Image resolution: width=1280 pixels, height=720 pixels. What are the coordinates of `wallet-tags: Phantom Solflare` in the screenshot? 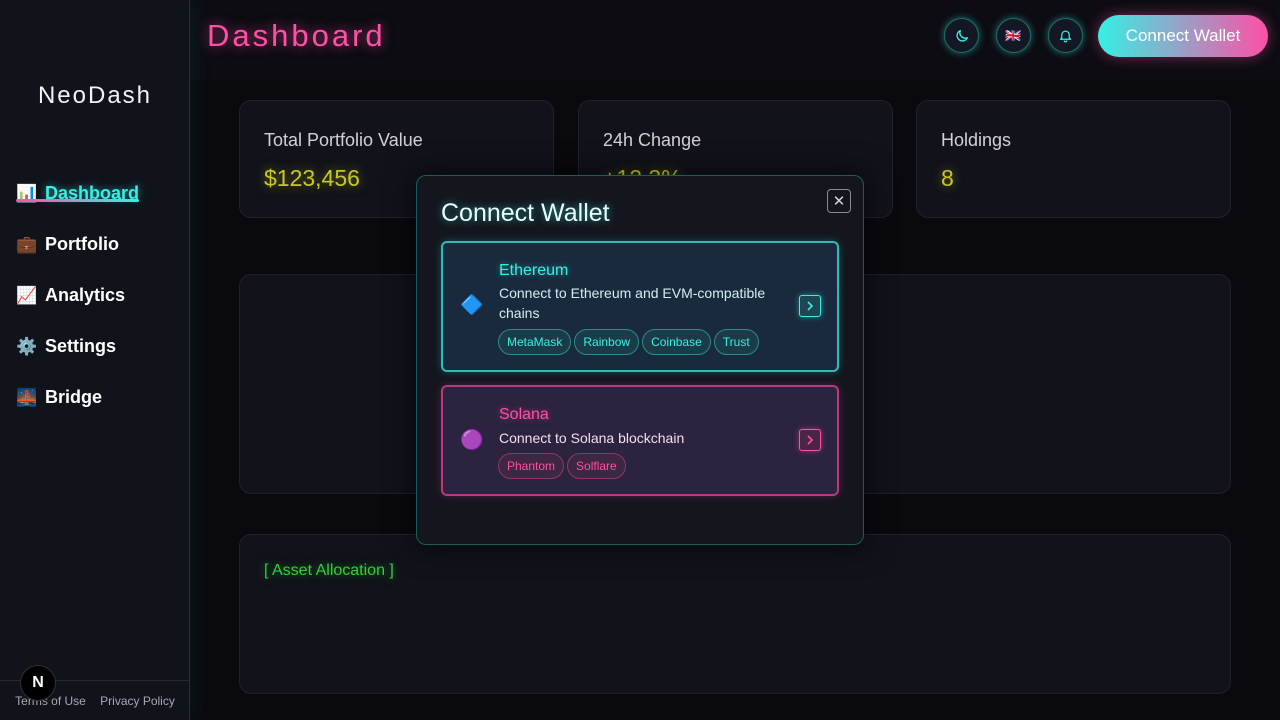 It's located at (562, 466).